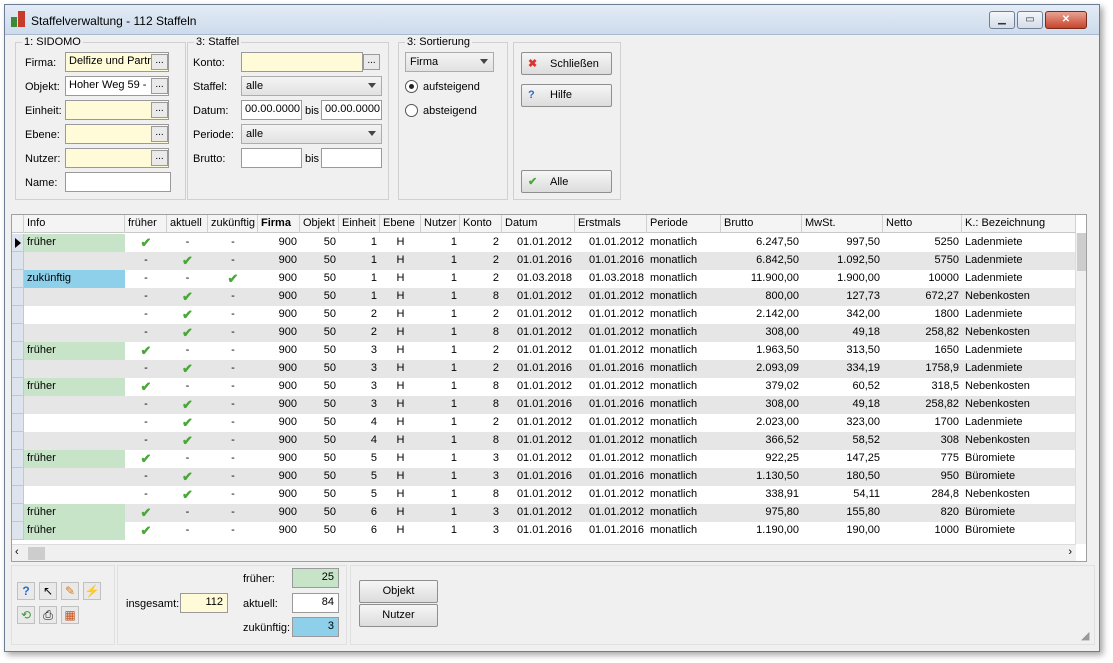 The height and width of the screenshot is (663, 1113). I want to click on horizontal-scrollbar: ‹ ›, so click(544, 552).